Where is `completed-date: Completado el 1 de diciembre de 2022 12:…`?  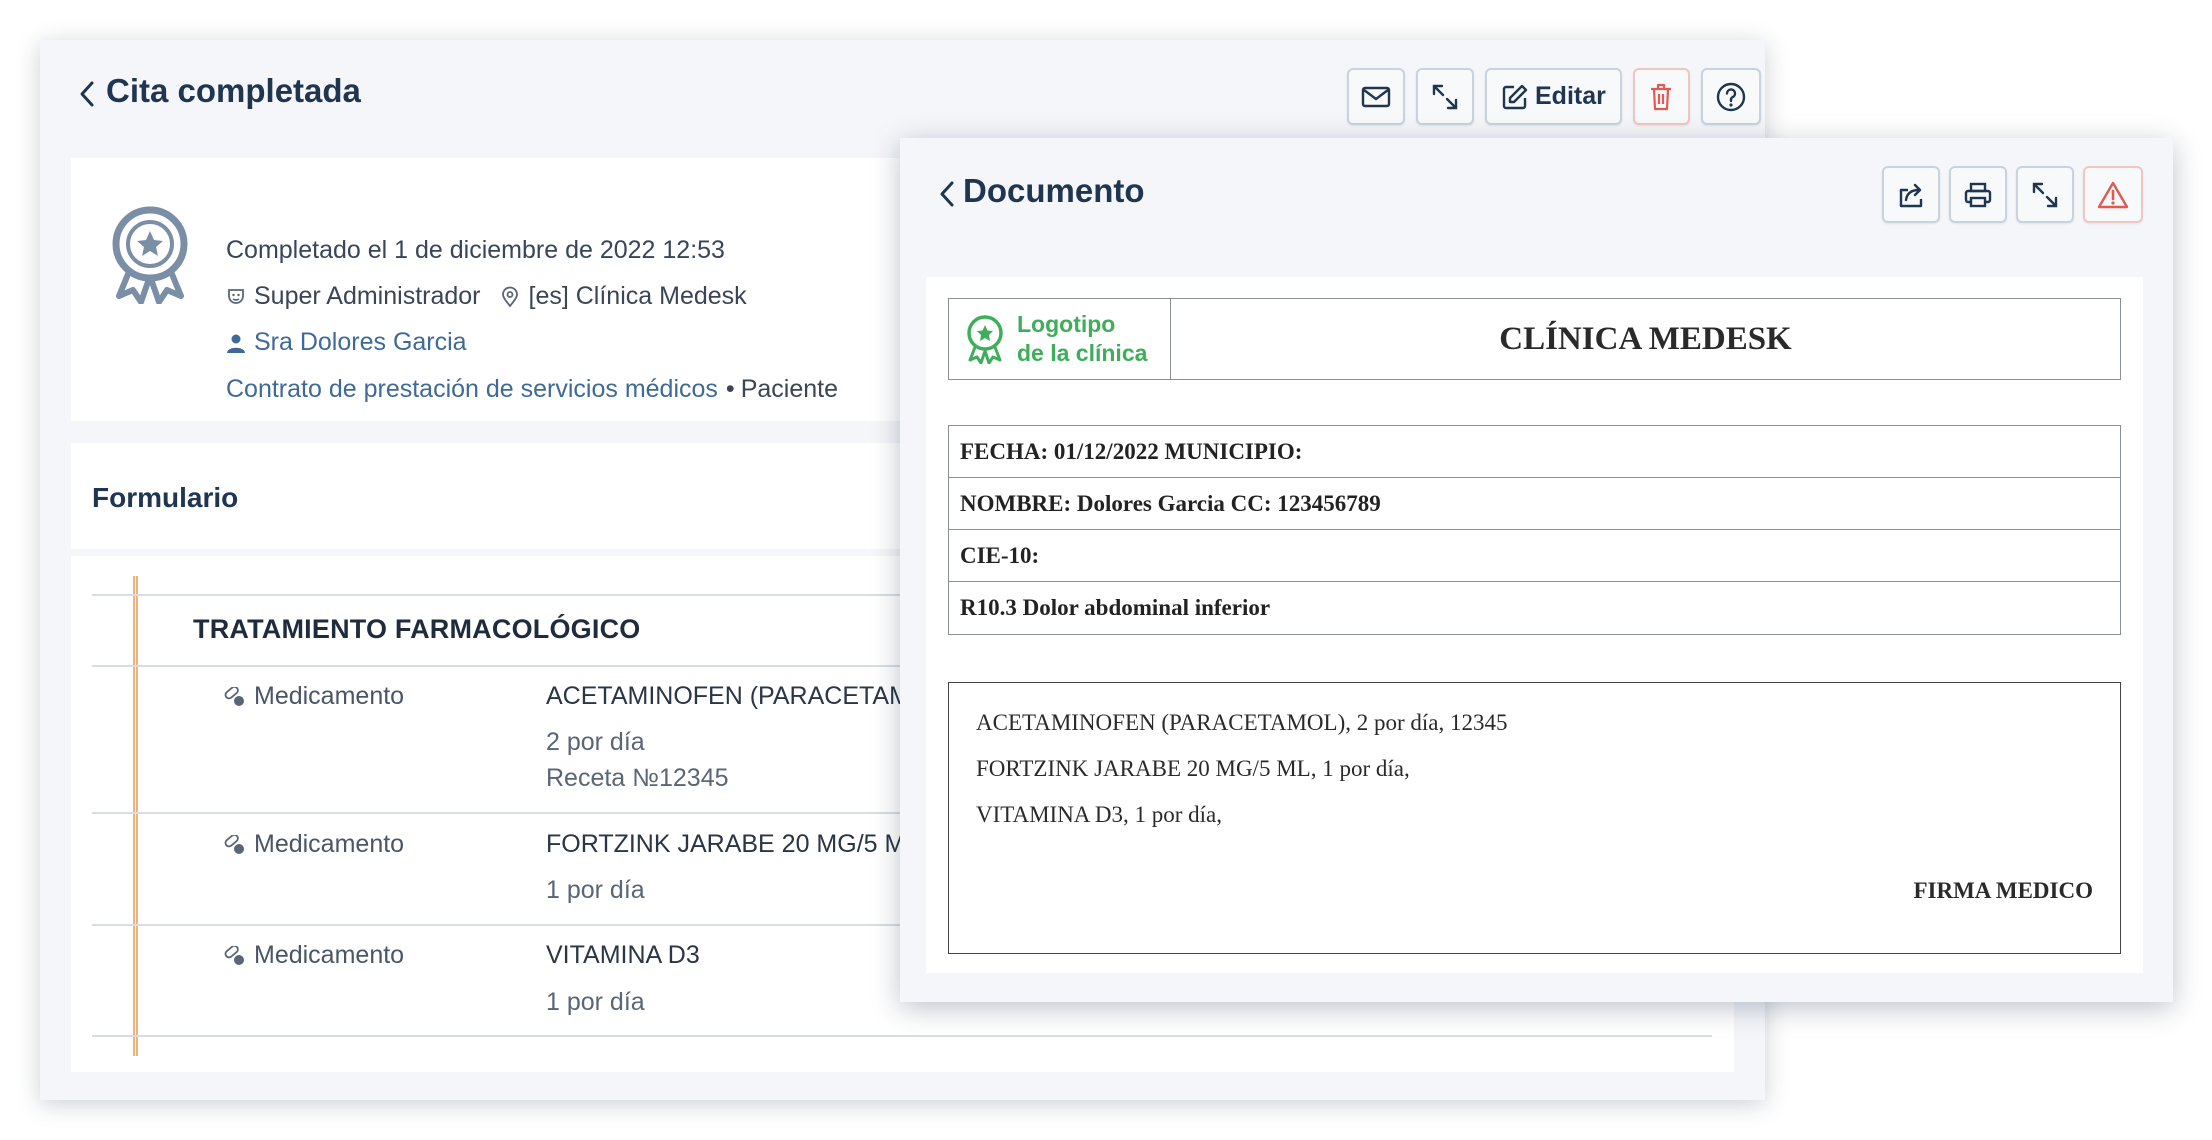
completed-date: Completado el 1 de diciembre de 2022 12:… is located at coordinates (475, 250).